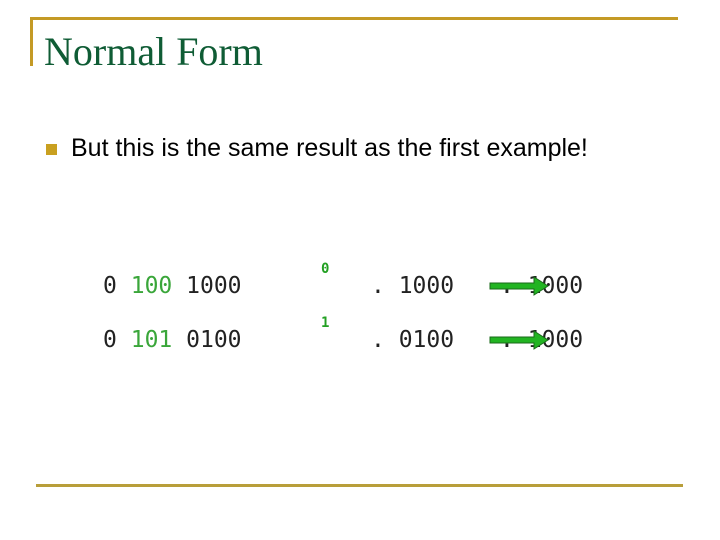 The height and width of the screenshot is (540, 720). Describe the element at coordinates (413, 340) in the screenshot. I see `fraction-value: . 0100` at that location.